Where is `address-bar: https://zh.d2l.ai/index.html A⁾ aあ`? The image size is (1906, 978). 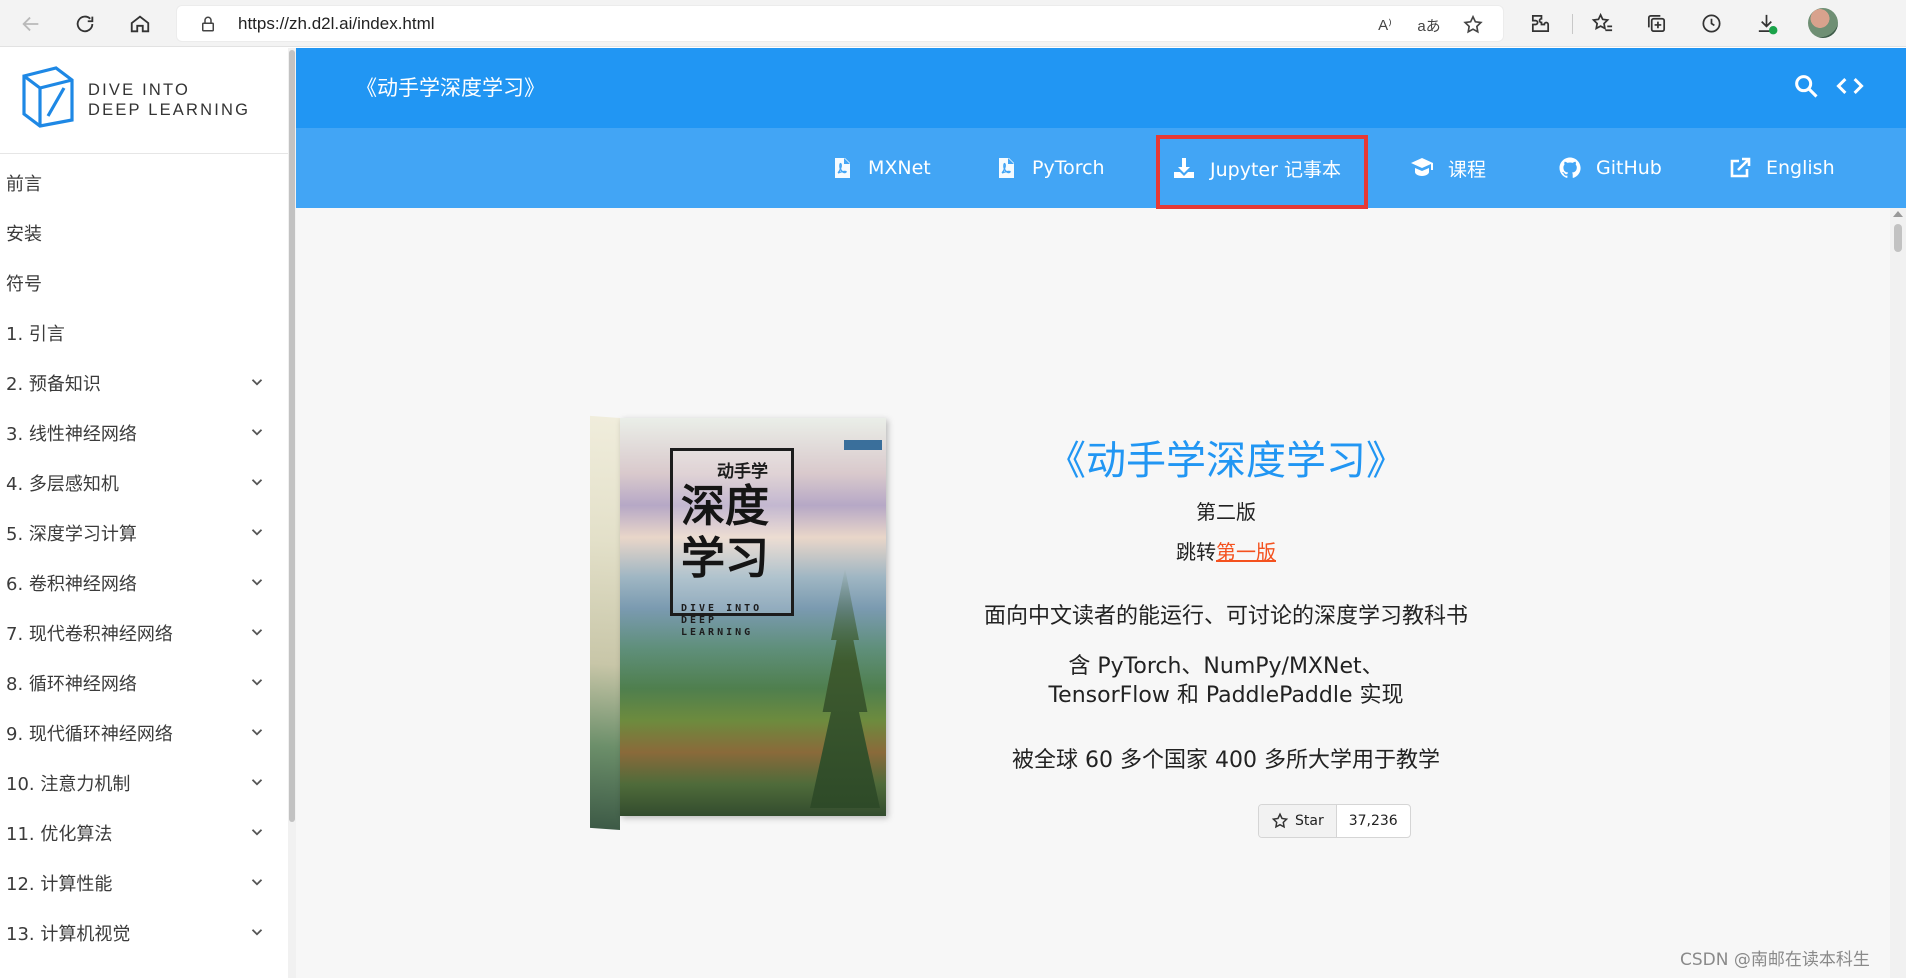 address-bar: https://zh.d2l.ai/index.html A⁾ aあ is located at coordinates (840, 23).